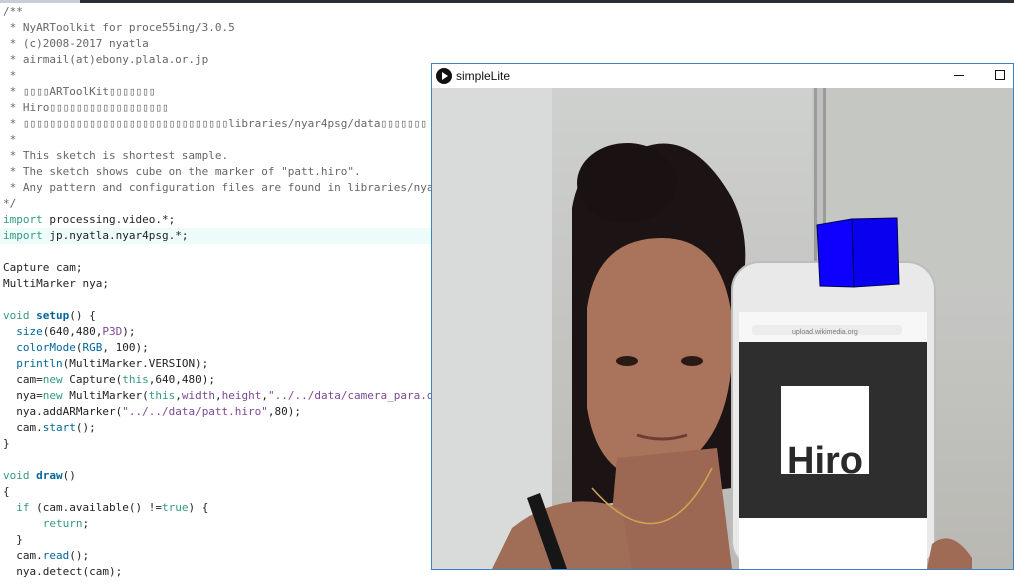 The height and width of the screenshot is (585, 1014). I want to click on code-token: Capture cam;, so click(43, 267).